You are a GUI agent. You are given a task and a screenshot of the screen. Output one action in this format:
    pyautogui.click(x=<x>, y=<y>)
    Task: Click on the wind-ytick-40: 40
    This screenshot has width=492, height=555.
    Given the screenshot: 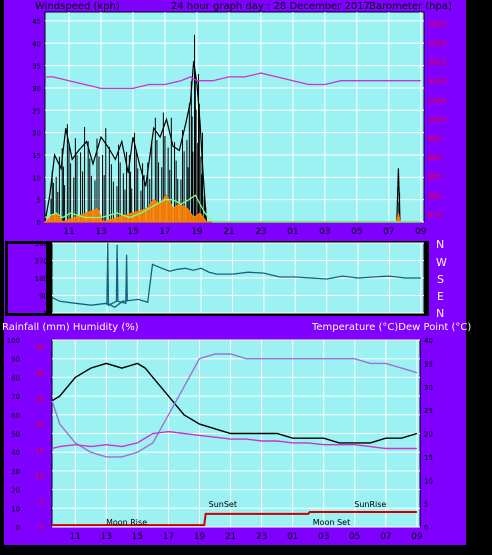 What is the action you would take?
    pyautogui.click(x=36, y=44)
    